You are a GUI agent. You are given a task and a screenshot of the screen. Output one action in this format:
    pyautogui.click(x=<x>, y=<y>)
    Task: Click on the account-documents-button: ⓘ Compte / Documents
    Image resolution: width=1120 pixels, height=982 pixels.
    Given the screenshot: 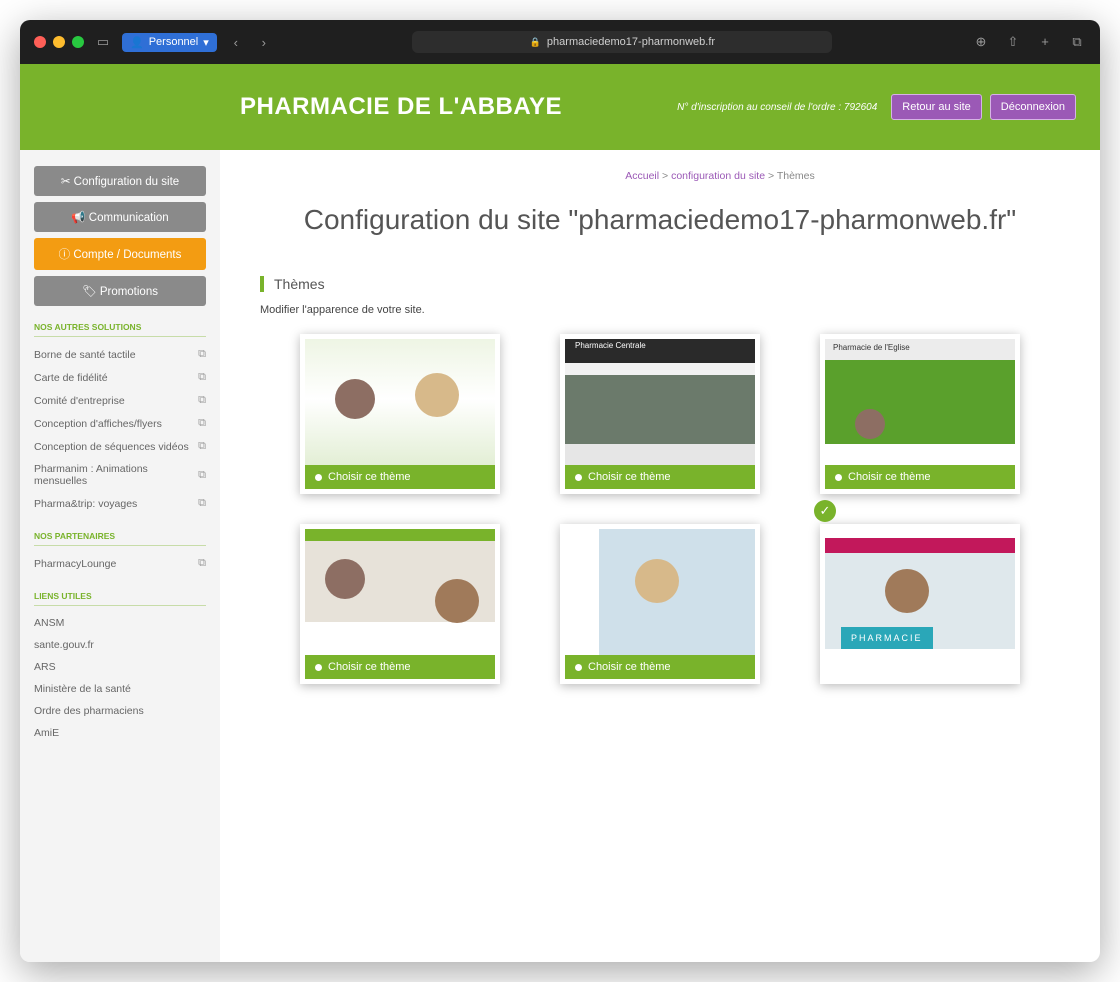 What is the action you would take?
    pyautogui.click(x=120, y=254)
    